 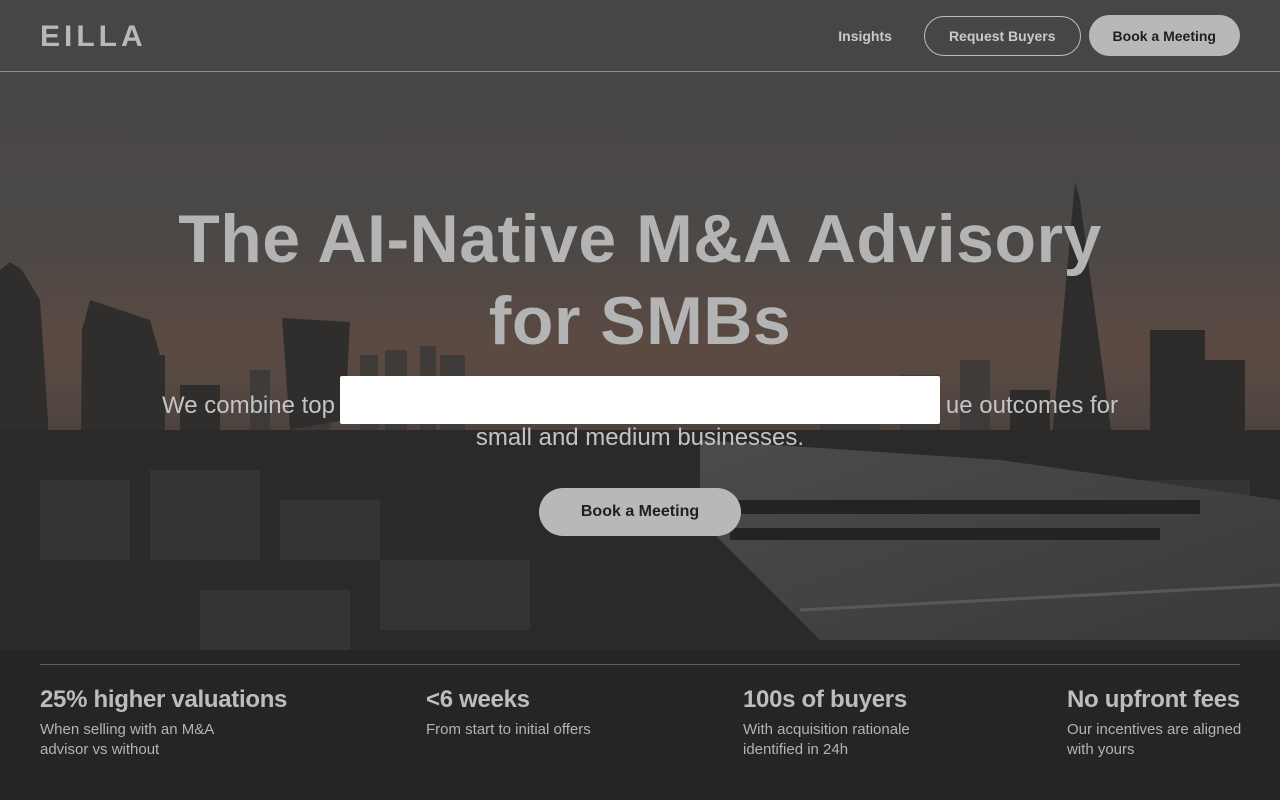 I want to click on stat-desc-line: with yours, so click(x=1101, y=749).